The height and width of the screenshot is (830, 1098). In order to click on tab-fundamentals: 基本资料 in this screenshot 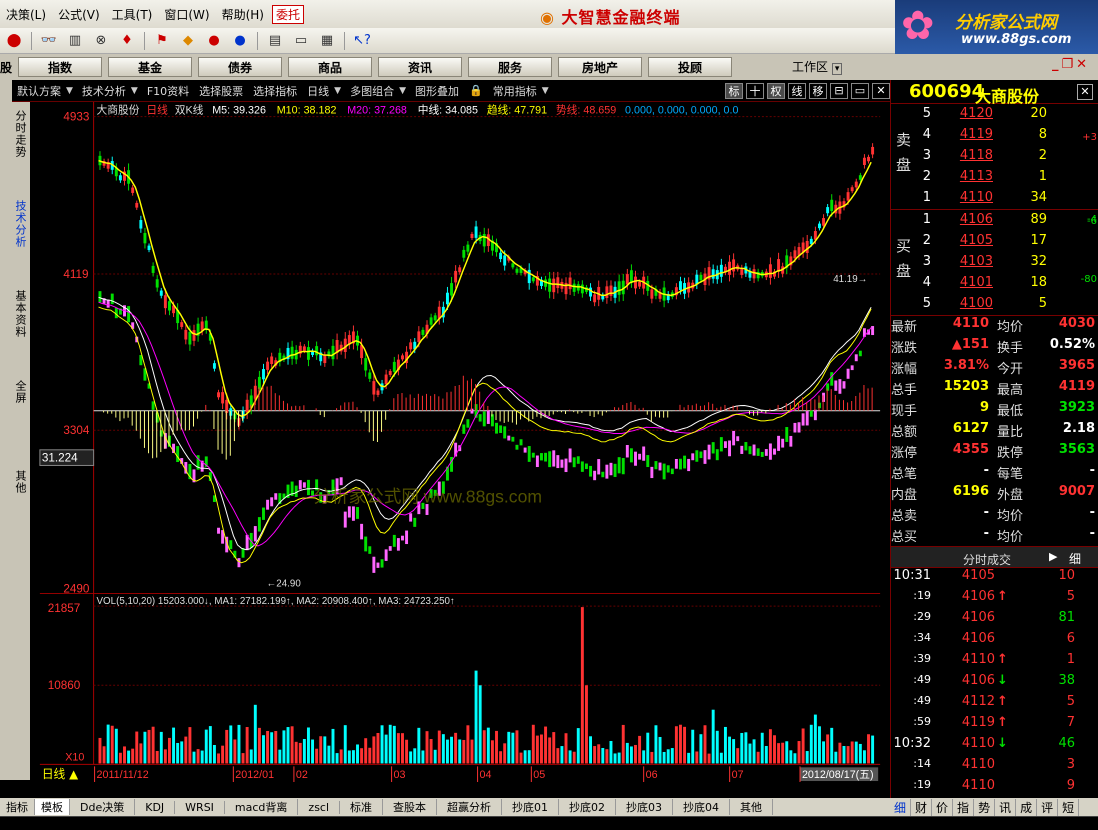, I will do `click(18, 314)`.